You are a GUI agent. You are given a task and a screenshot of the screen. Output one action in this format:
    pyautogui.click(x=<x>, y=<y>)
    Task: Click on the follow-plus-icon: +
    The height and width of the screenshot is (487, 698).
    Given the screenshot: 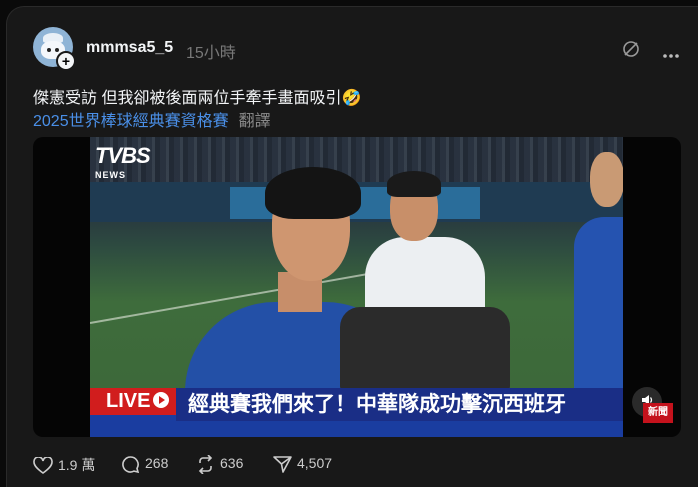 What is the action you would take?
    pyautogui.click(x=66, y=61)
    